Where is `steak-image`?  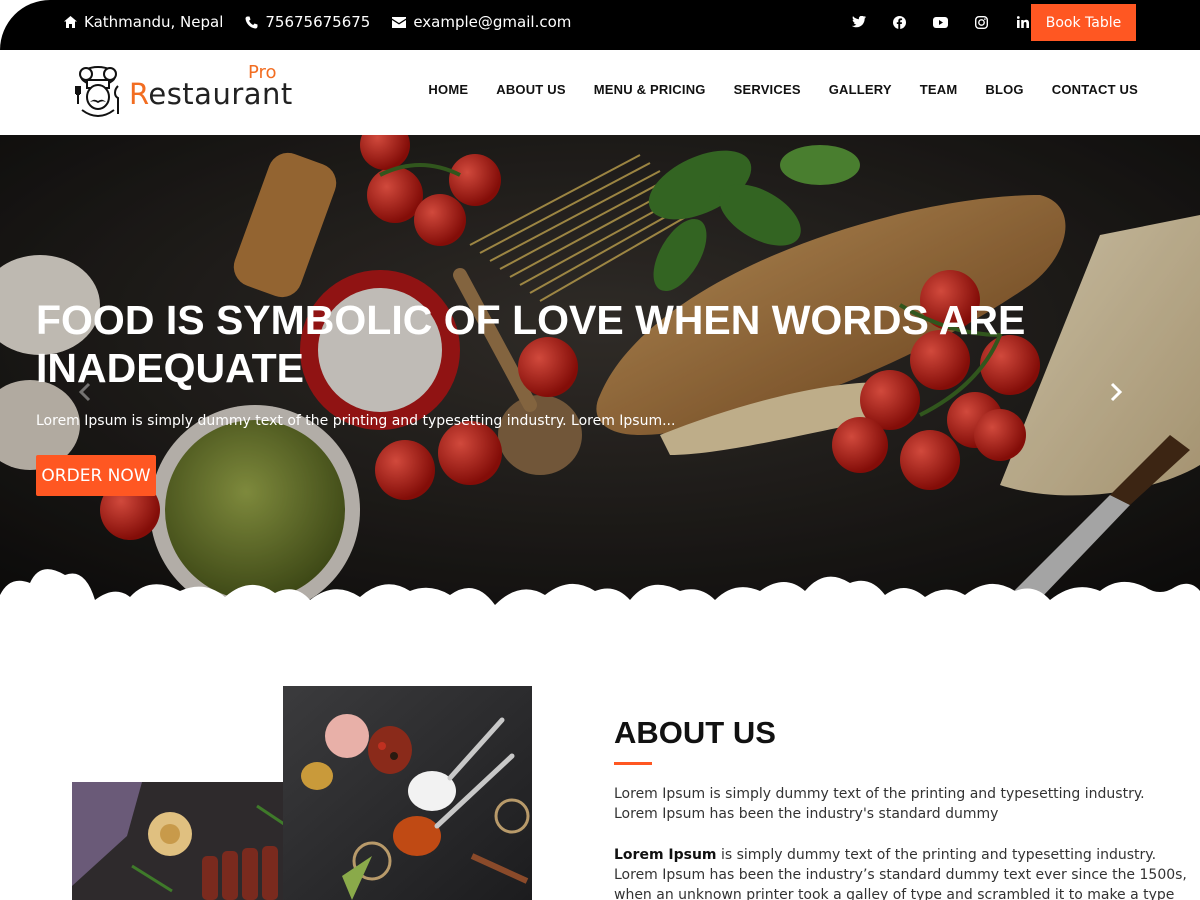 steak-image is located at coordinates (180, 841).